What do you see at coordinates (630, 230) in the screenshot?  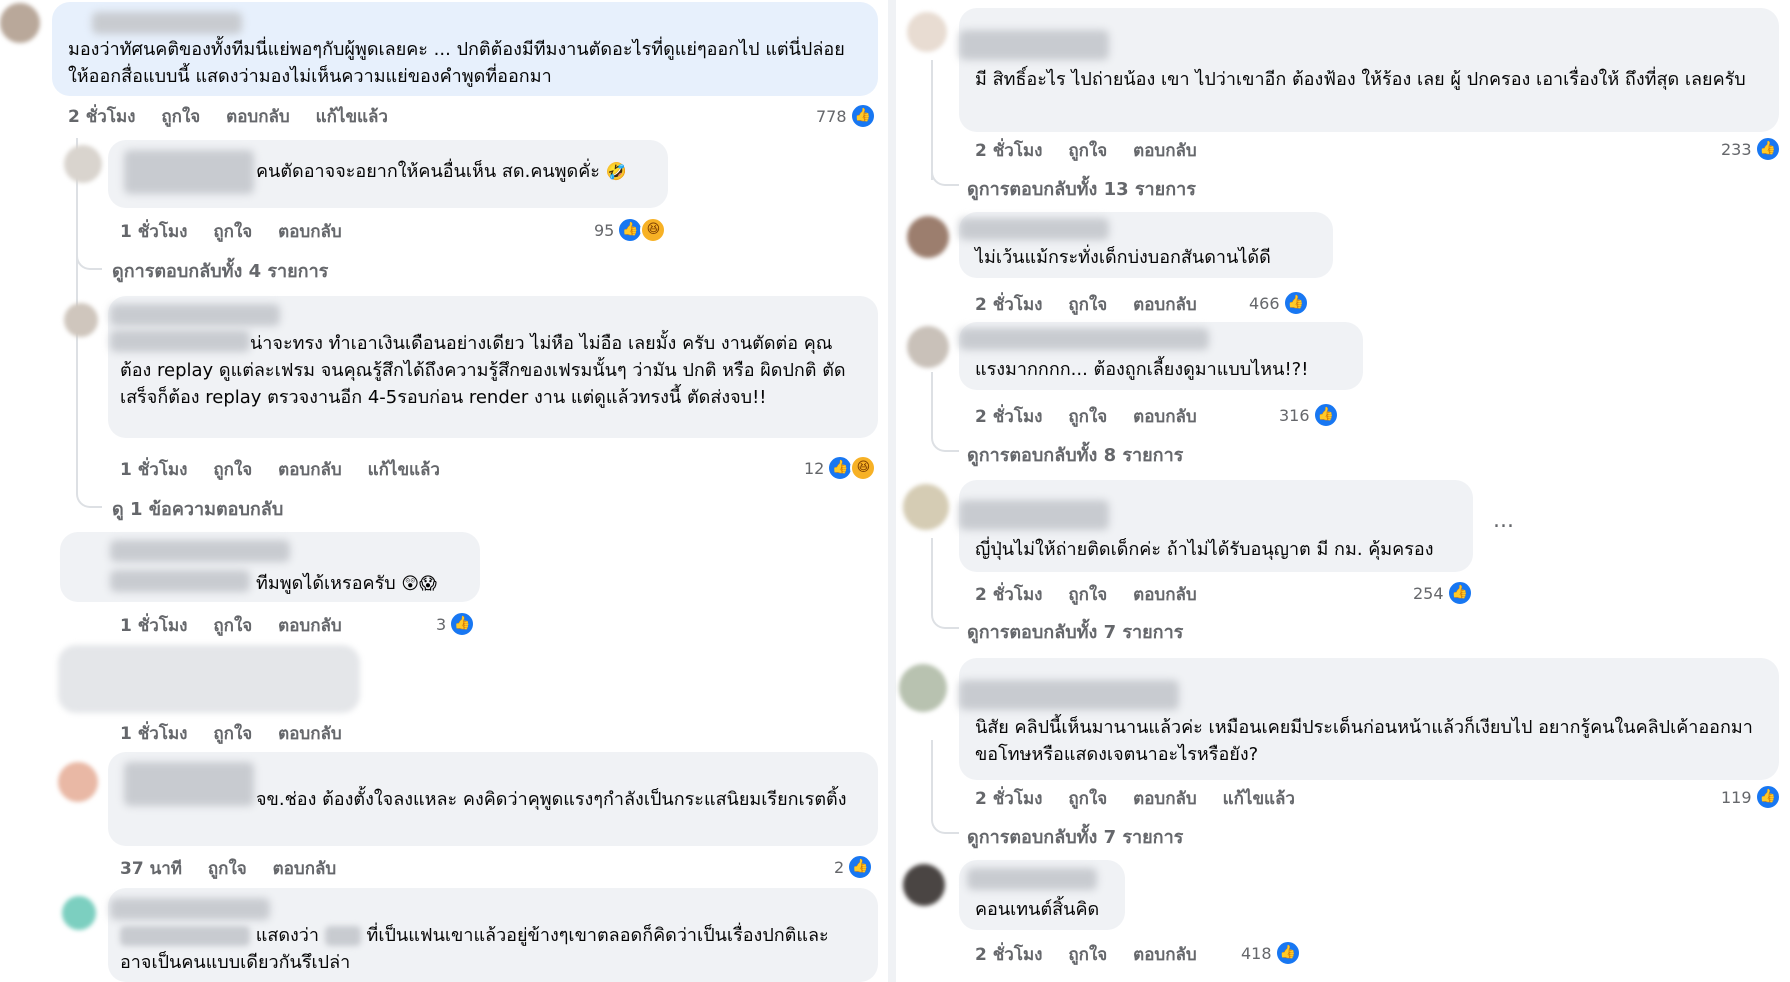 I see `reaction-count: 95 👍 😆` at bounding box center [630, 230].